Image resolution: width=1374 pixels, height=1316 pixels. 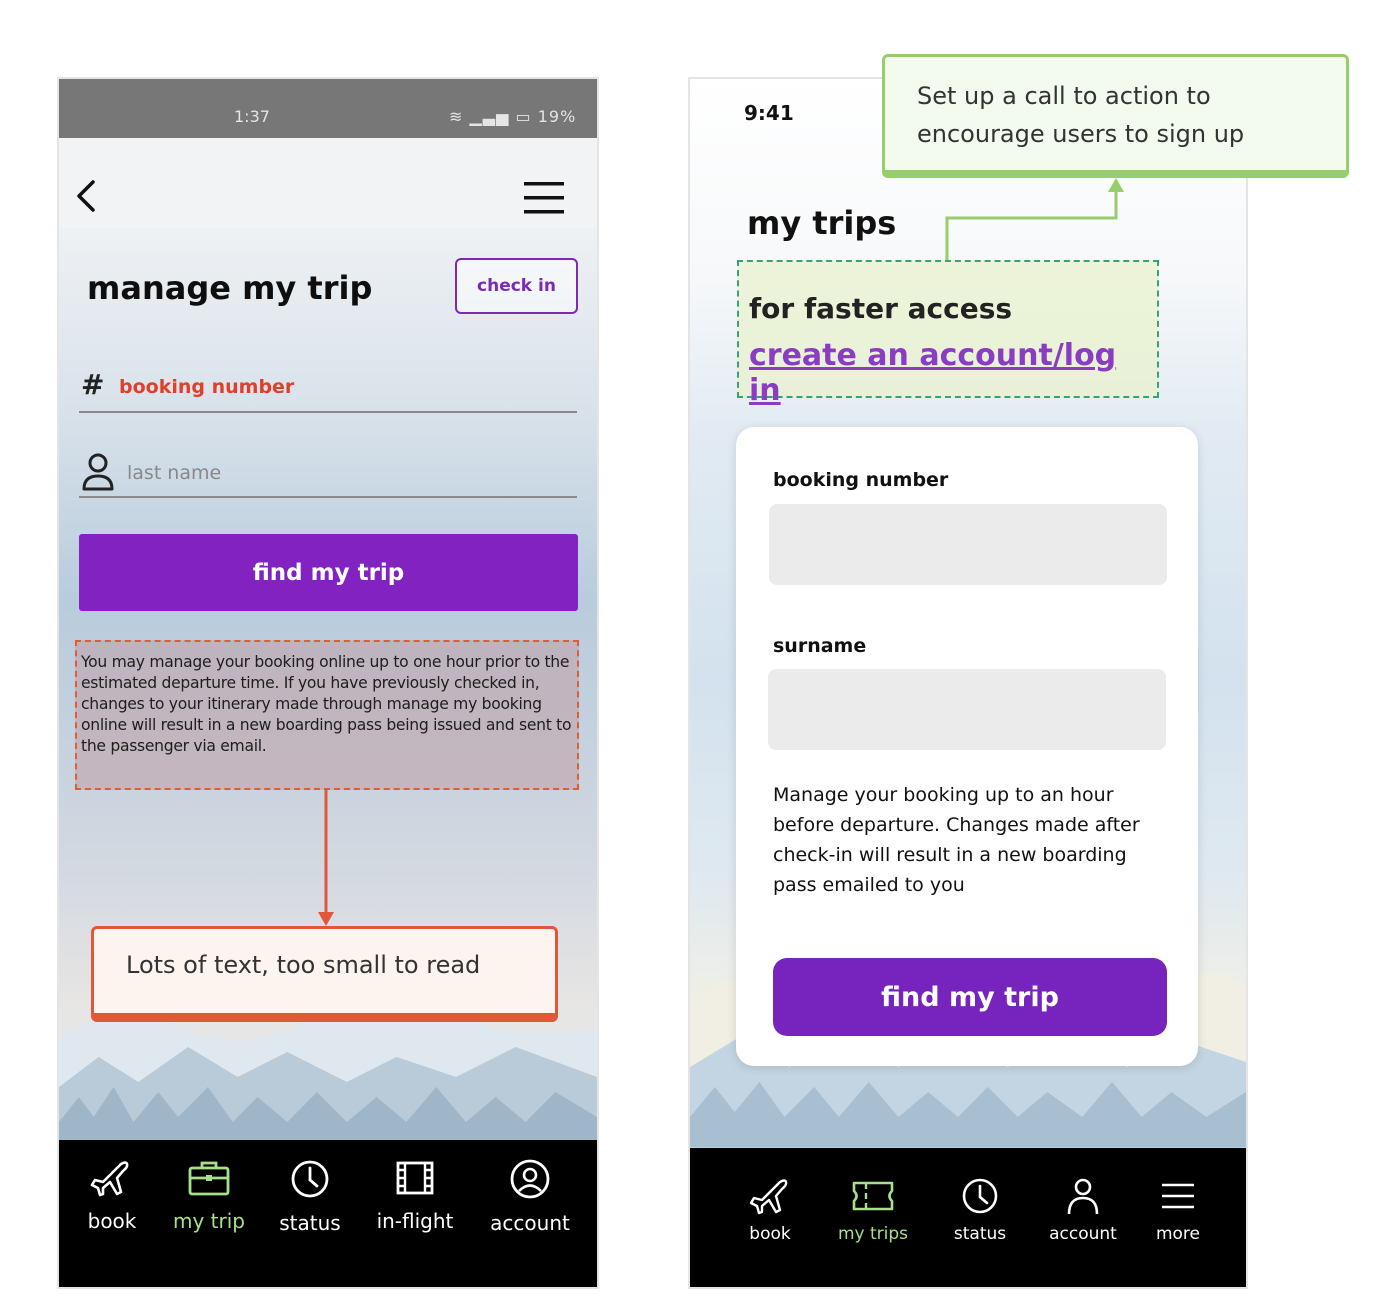 What do you see at coordinates (252, 116) in the screenshot?
I see `status-time: 1:37` at bounding box center [252, 116].